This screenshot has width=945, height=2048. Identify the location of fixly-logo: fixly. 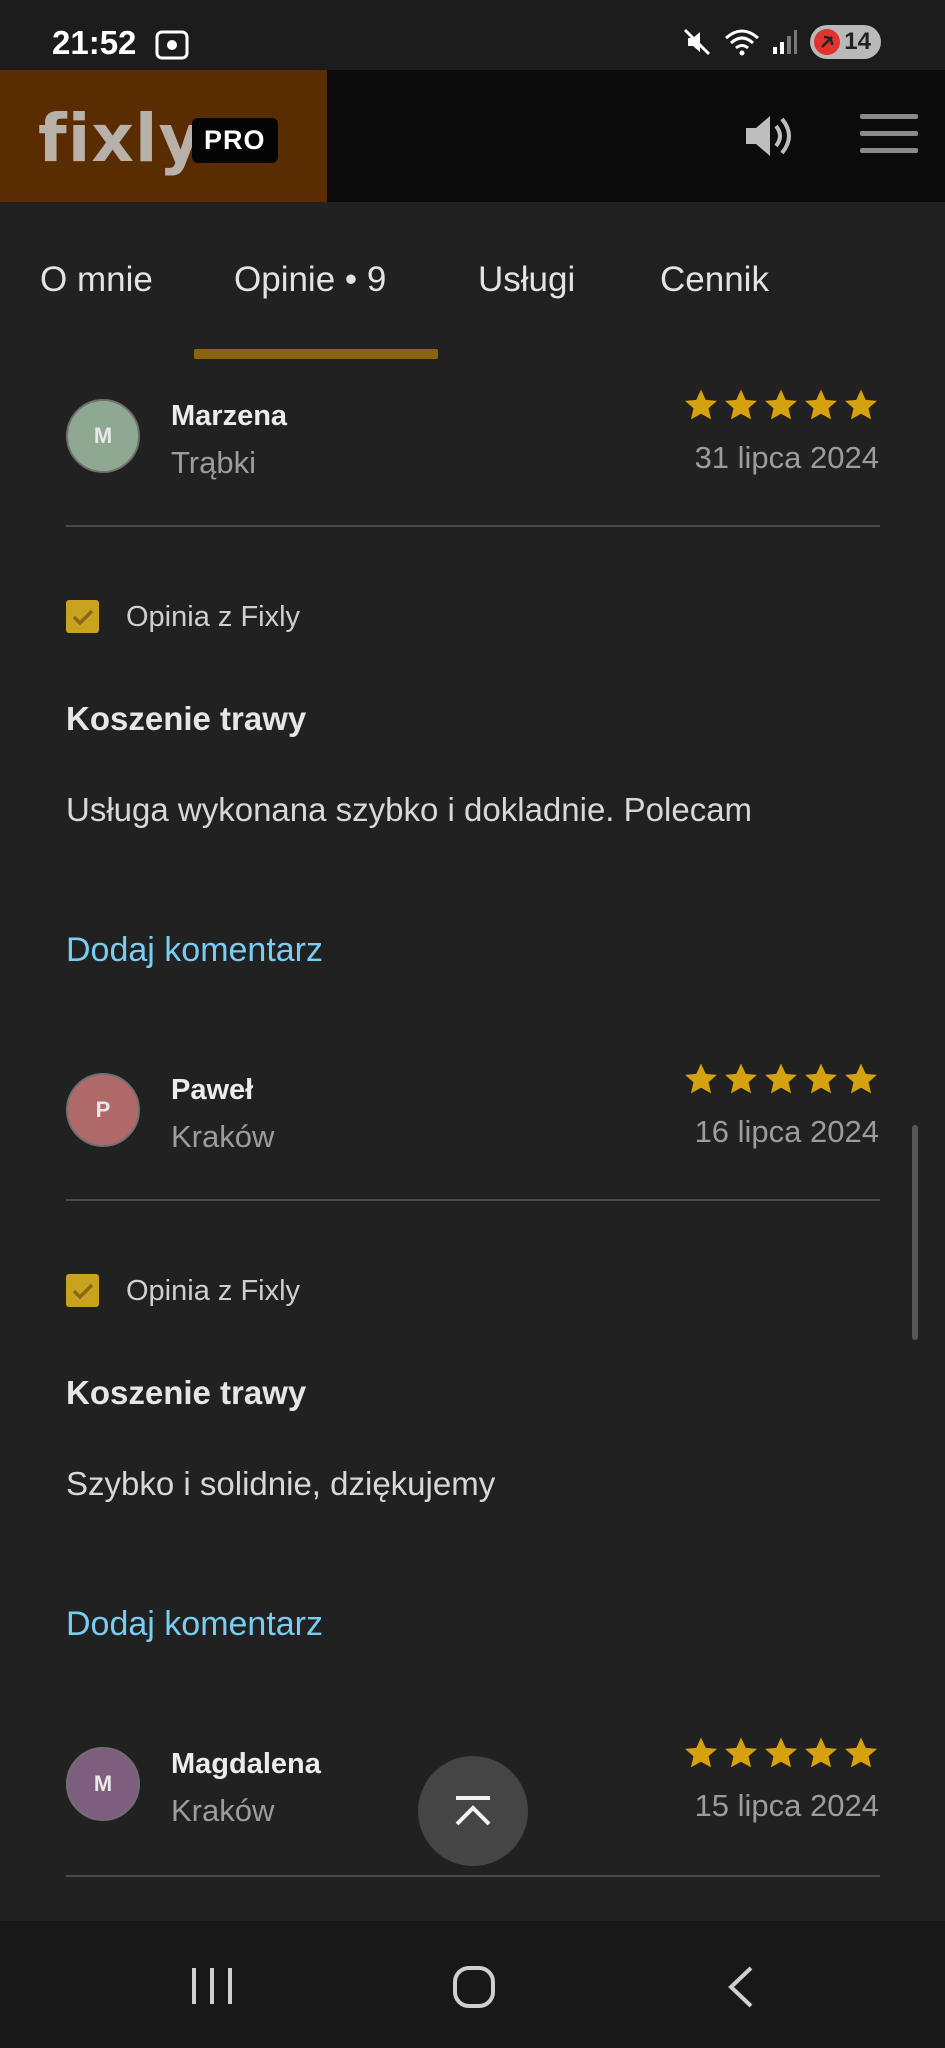
(120, 138).